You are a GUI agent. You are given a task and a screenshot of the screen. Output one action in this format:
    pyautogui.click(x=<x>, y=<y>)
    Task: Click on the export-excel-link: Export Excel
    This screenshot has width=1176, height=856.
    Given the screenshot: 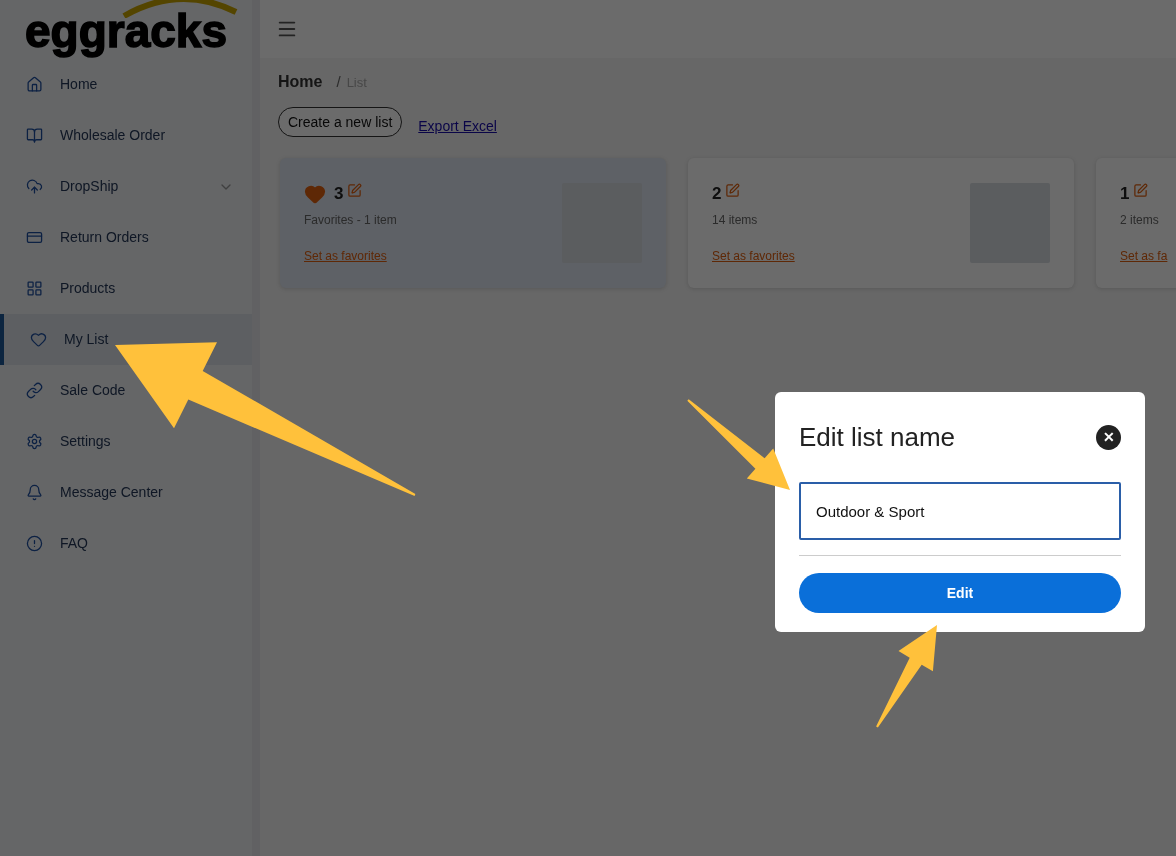 What is the action you would take?
    pyautogui.click(x=457, y=126)
    